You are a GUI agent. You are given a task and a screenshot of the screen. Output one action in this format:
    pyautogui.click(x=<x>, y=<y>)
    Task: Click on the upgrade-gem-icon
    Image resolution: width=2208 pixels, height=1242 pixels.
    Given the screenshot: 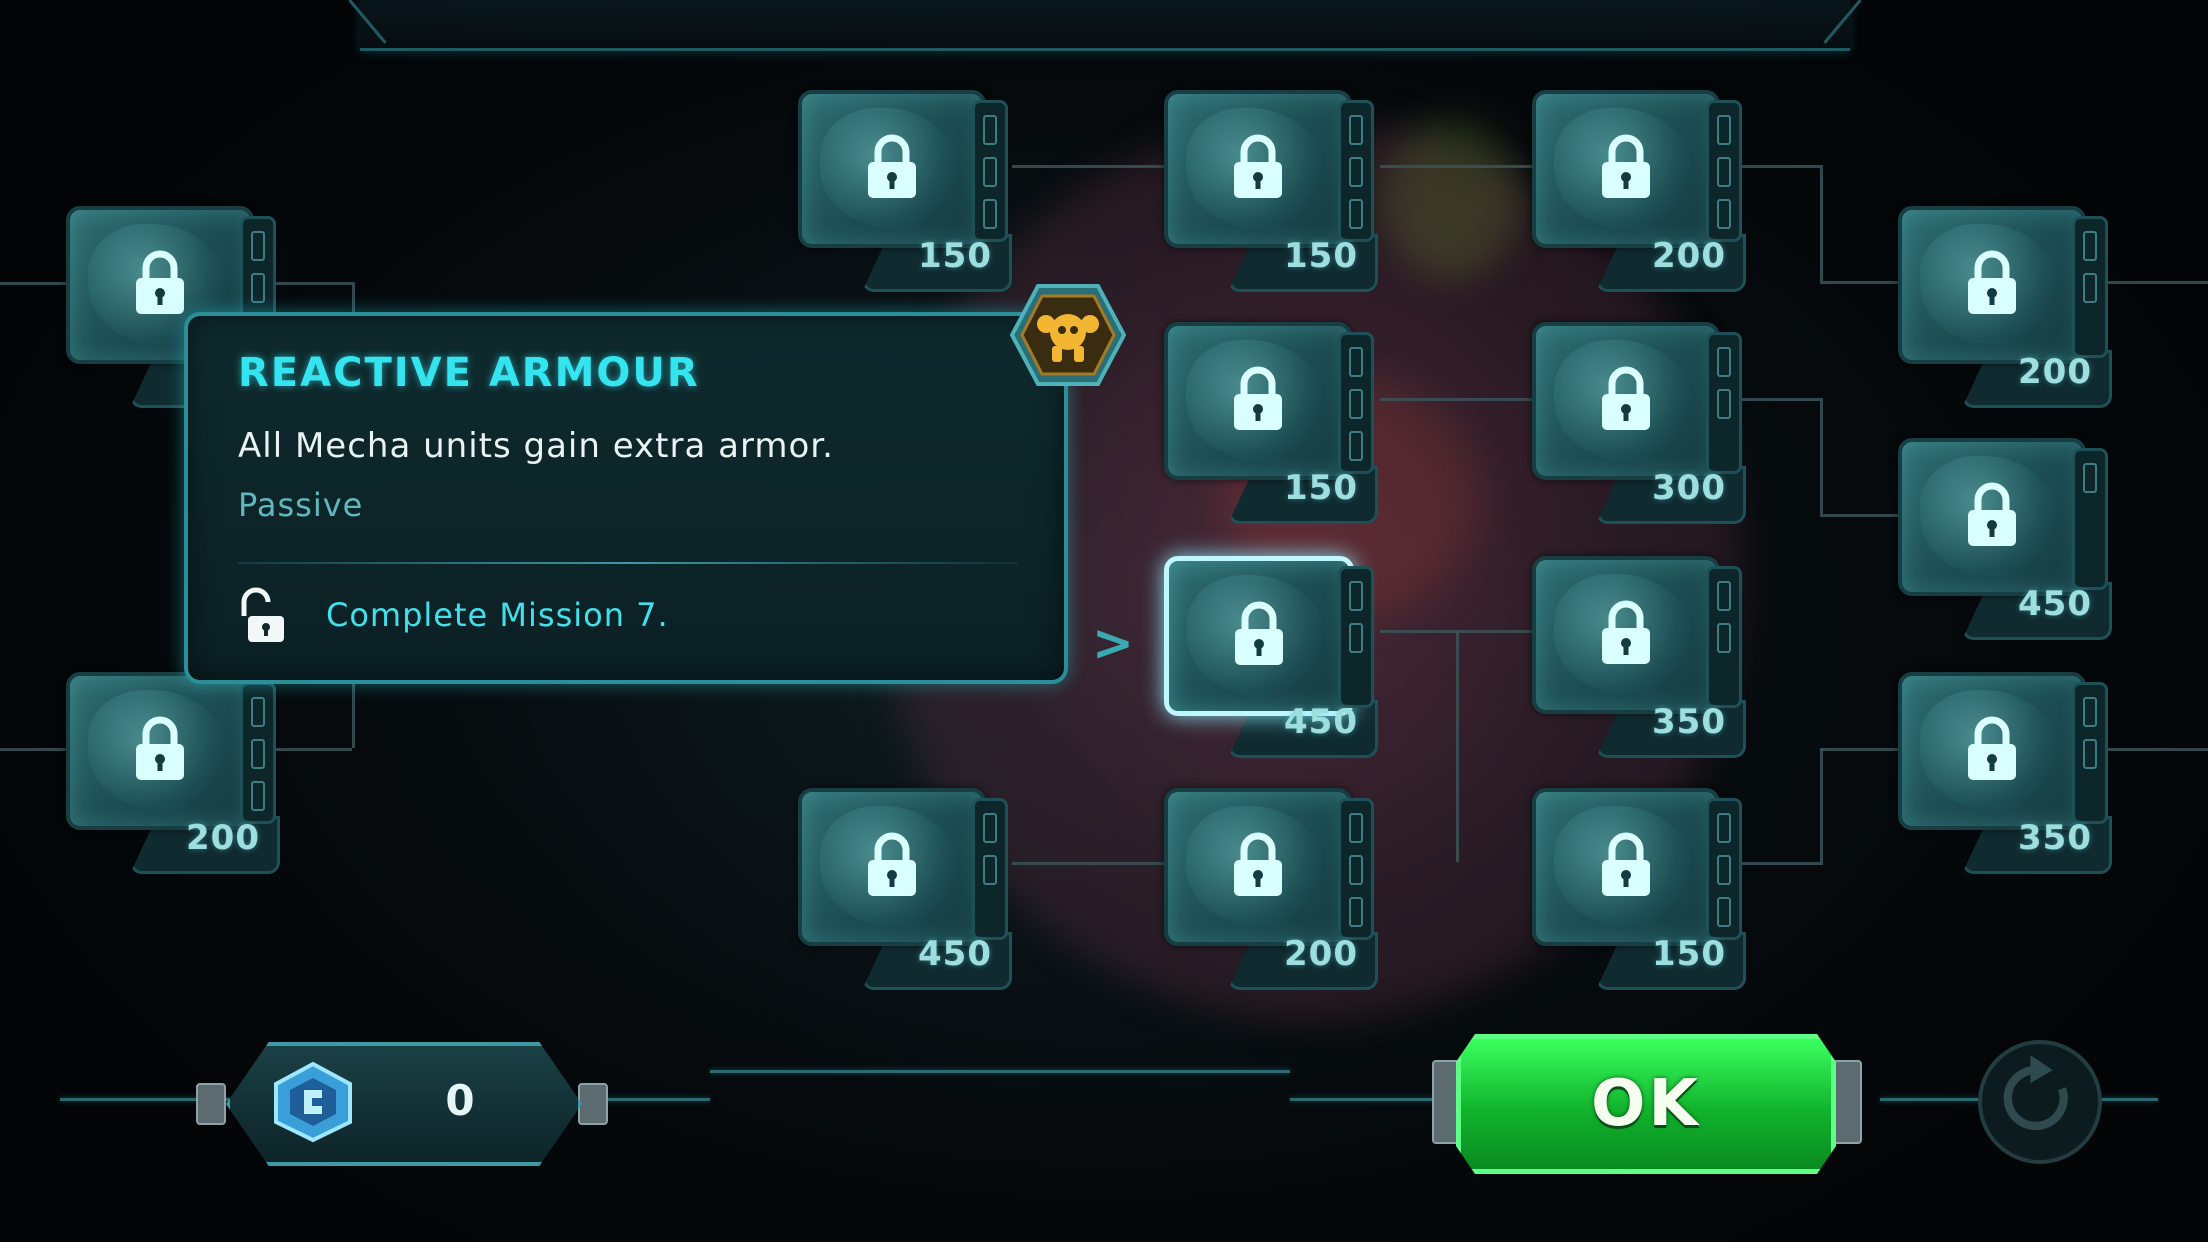 What is the action you would take?
    pyautogui.click(x=313, y=1102)
    